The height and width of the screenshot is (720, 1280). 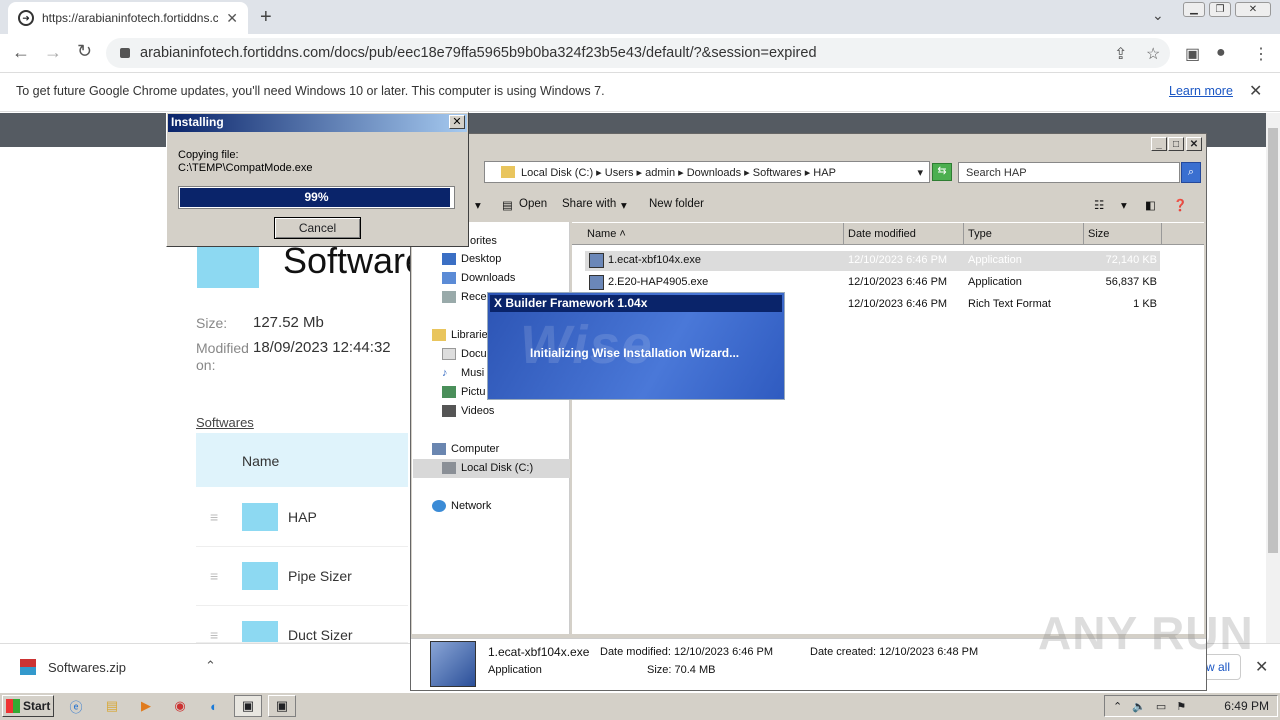 What do you see at coordinates (1201, 91) in the screenshot?
I see `learn-more-link: Learn more` at bounding box center [1201, 91].